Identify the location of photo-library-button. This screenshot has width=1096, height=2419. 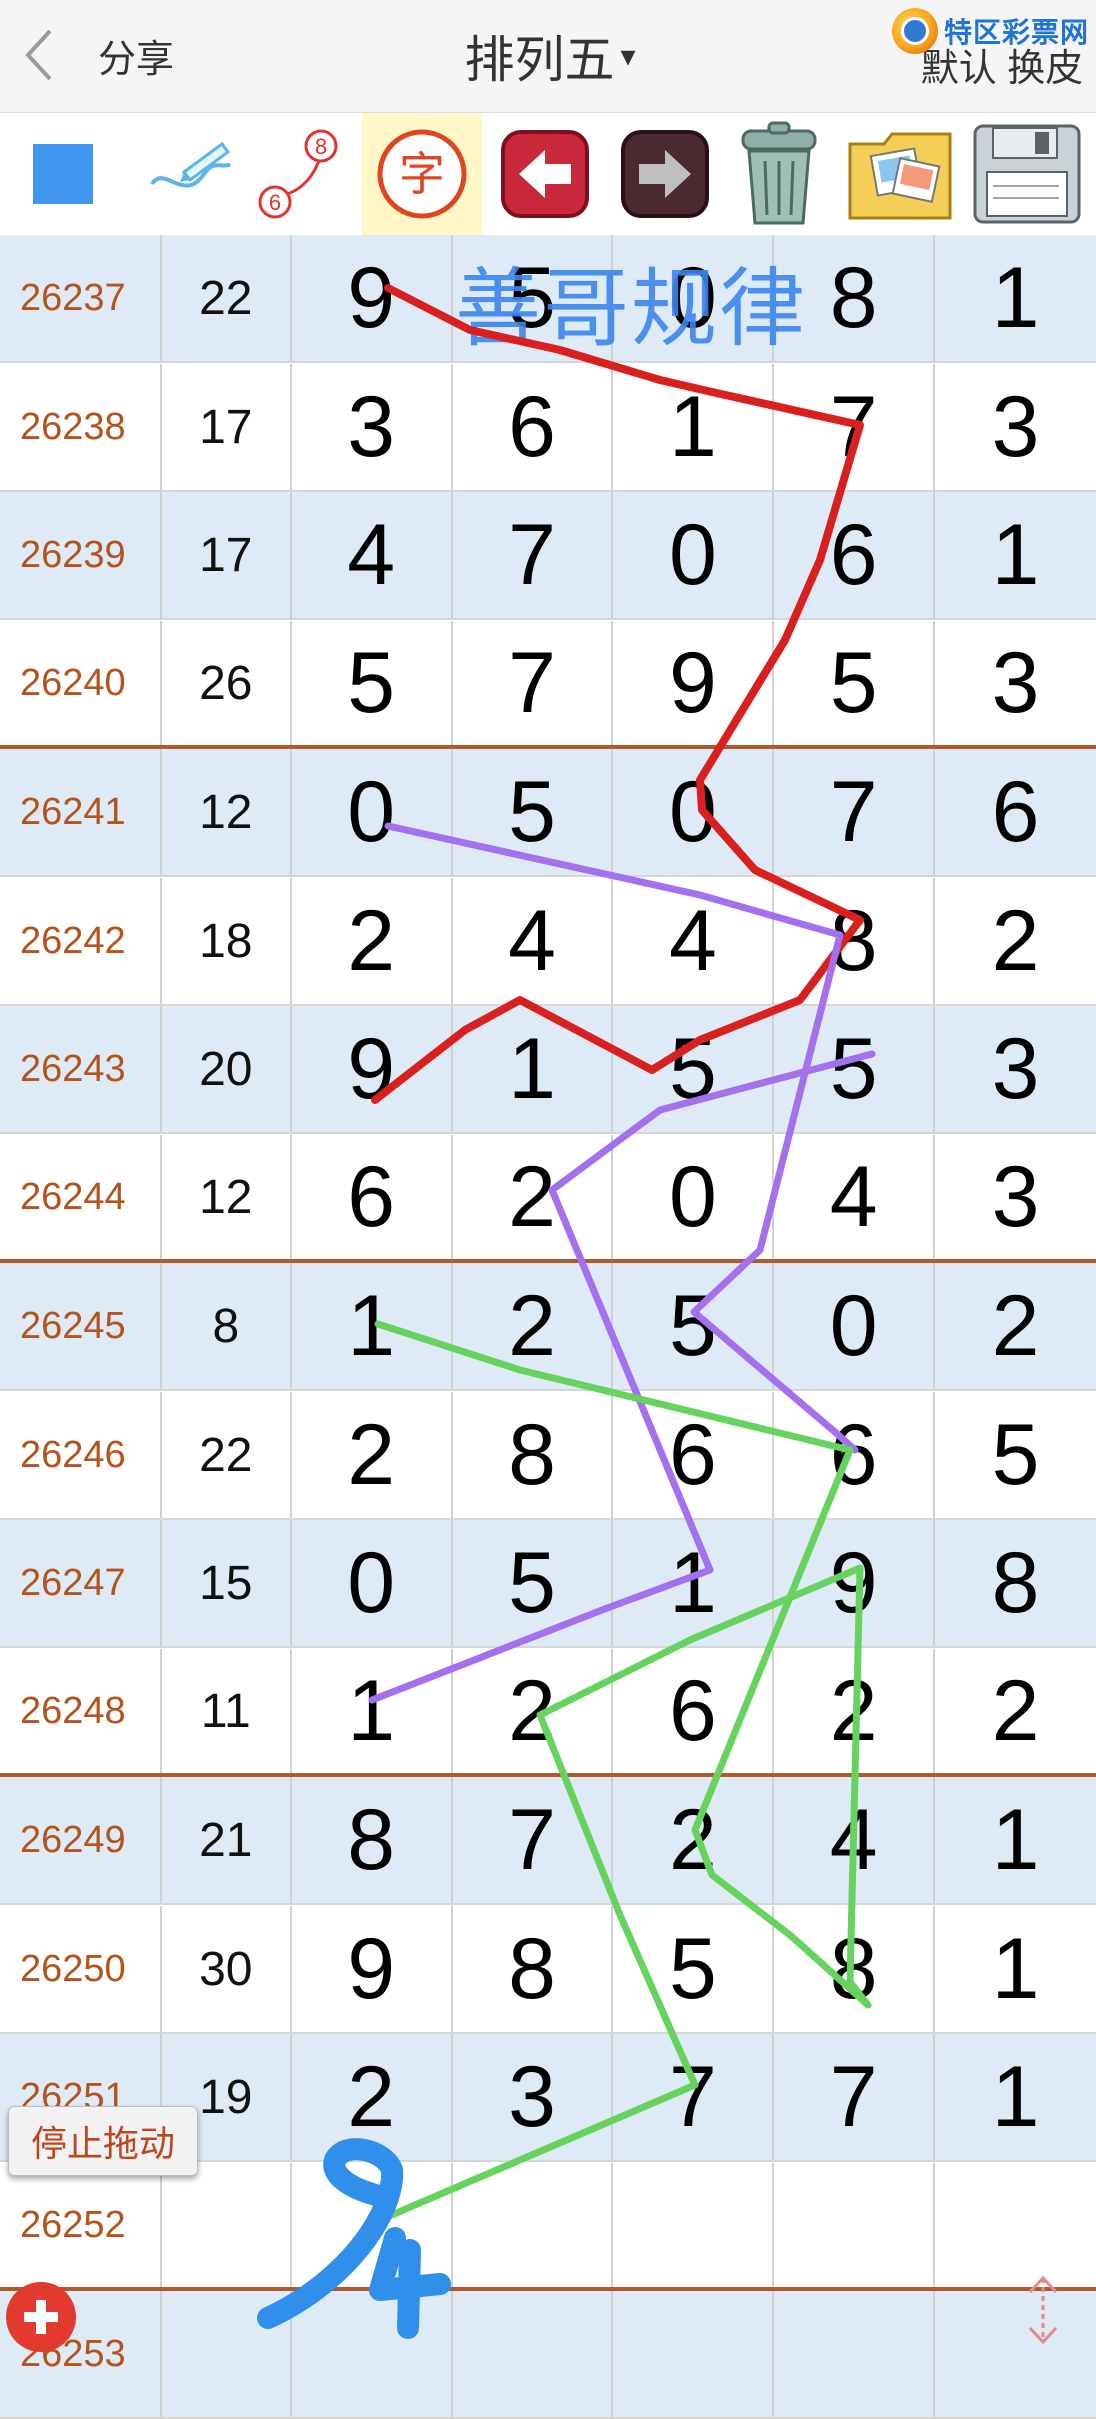
(900, 174).